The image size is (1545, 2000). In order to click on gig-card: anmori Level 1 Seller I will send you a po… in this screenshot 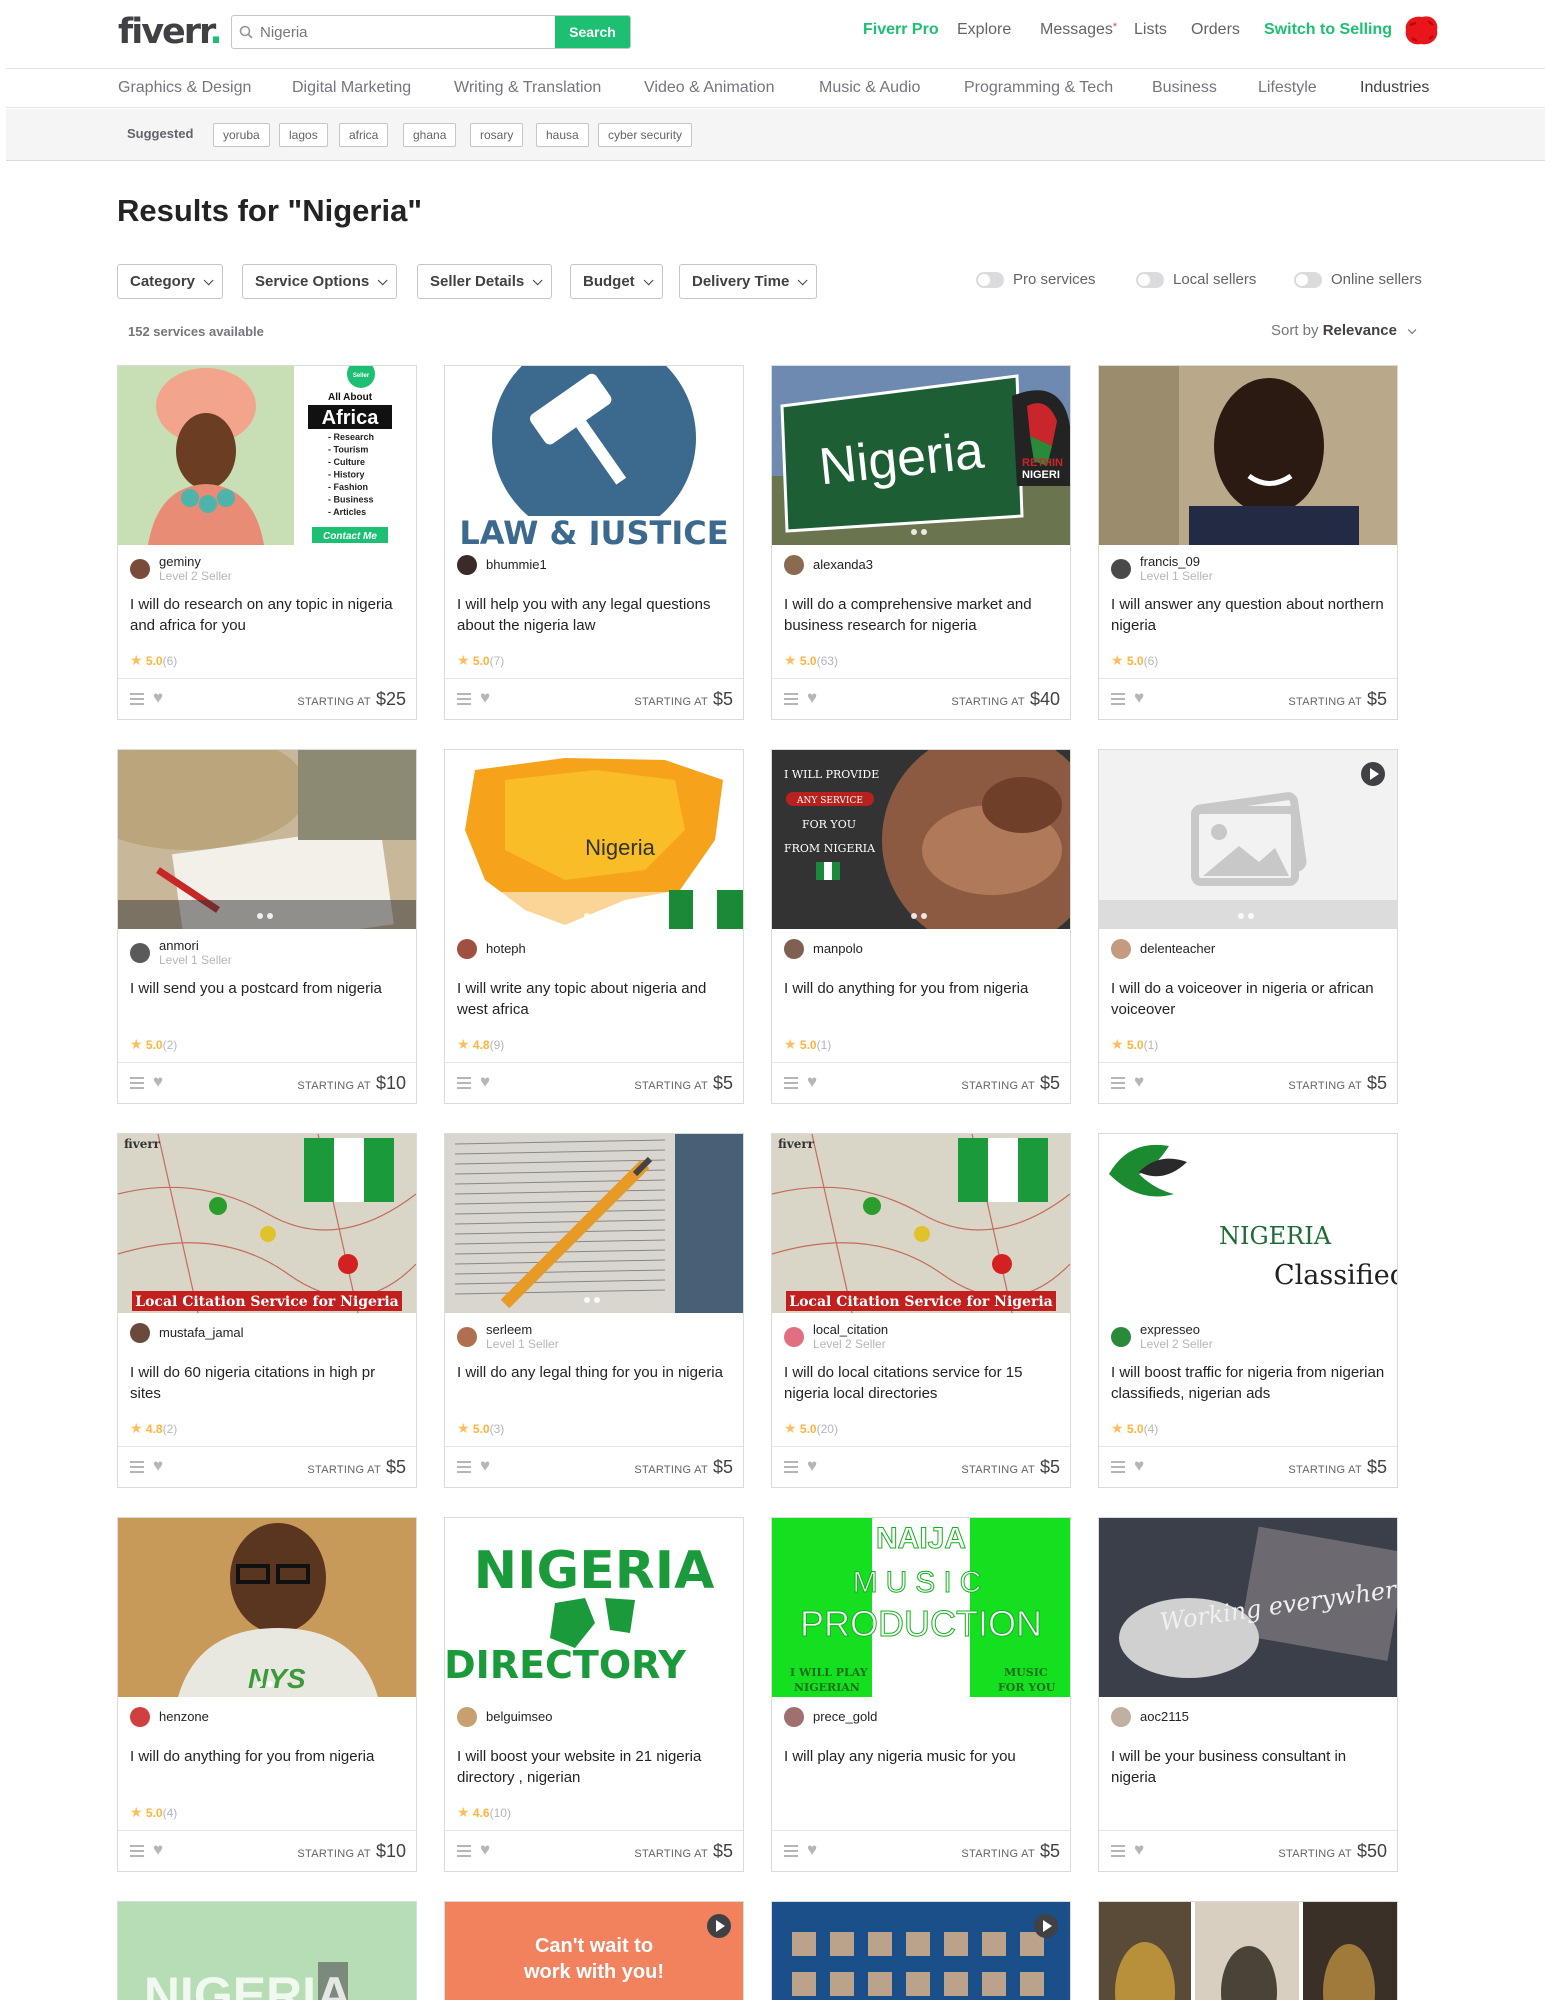, I will do `click(267, 926)`.